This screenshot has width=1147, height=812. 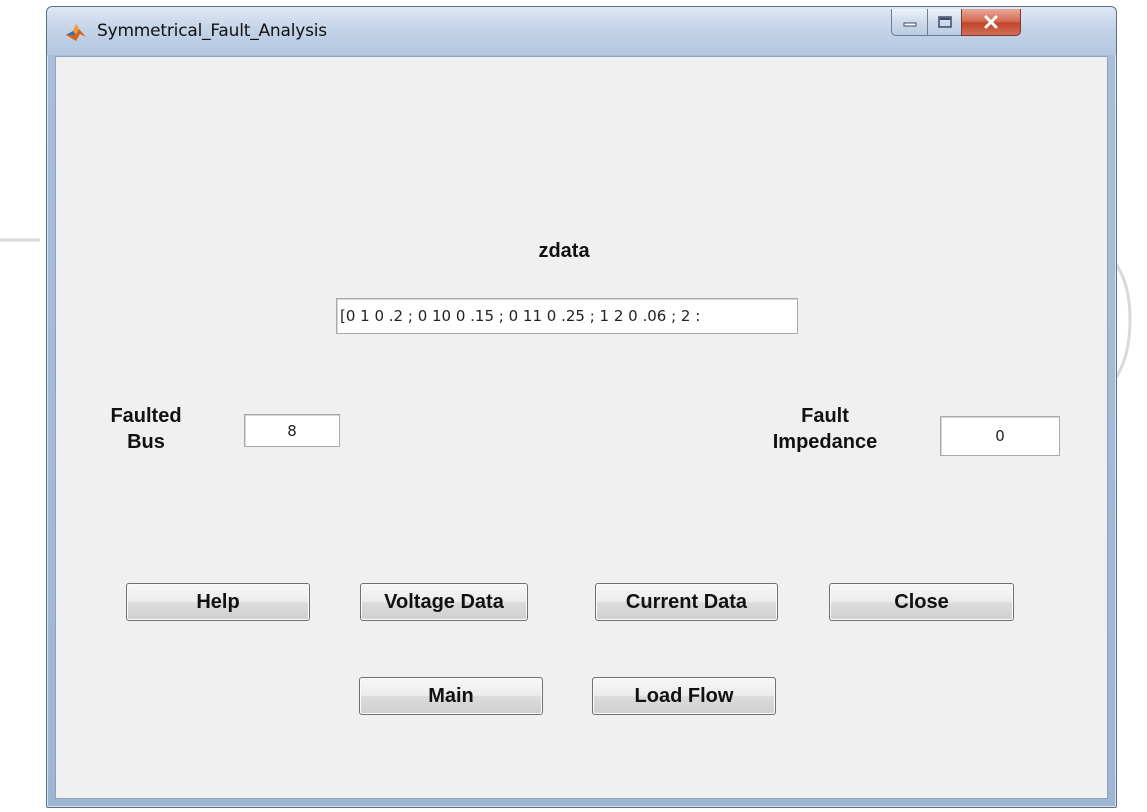 I want to click on fault-impedance-input: 0, so click(x=1000, y=436).